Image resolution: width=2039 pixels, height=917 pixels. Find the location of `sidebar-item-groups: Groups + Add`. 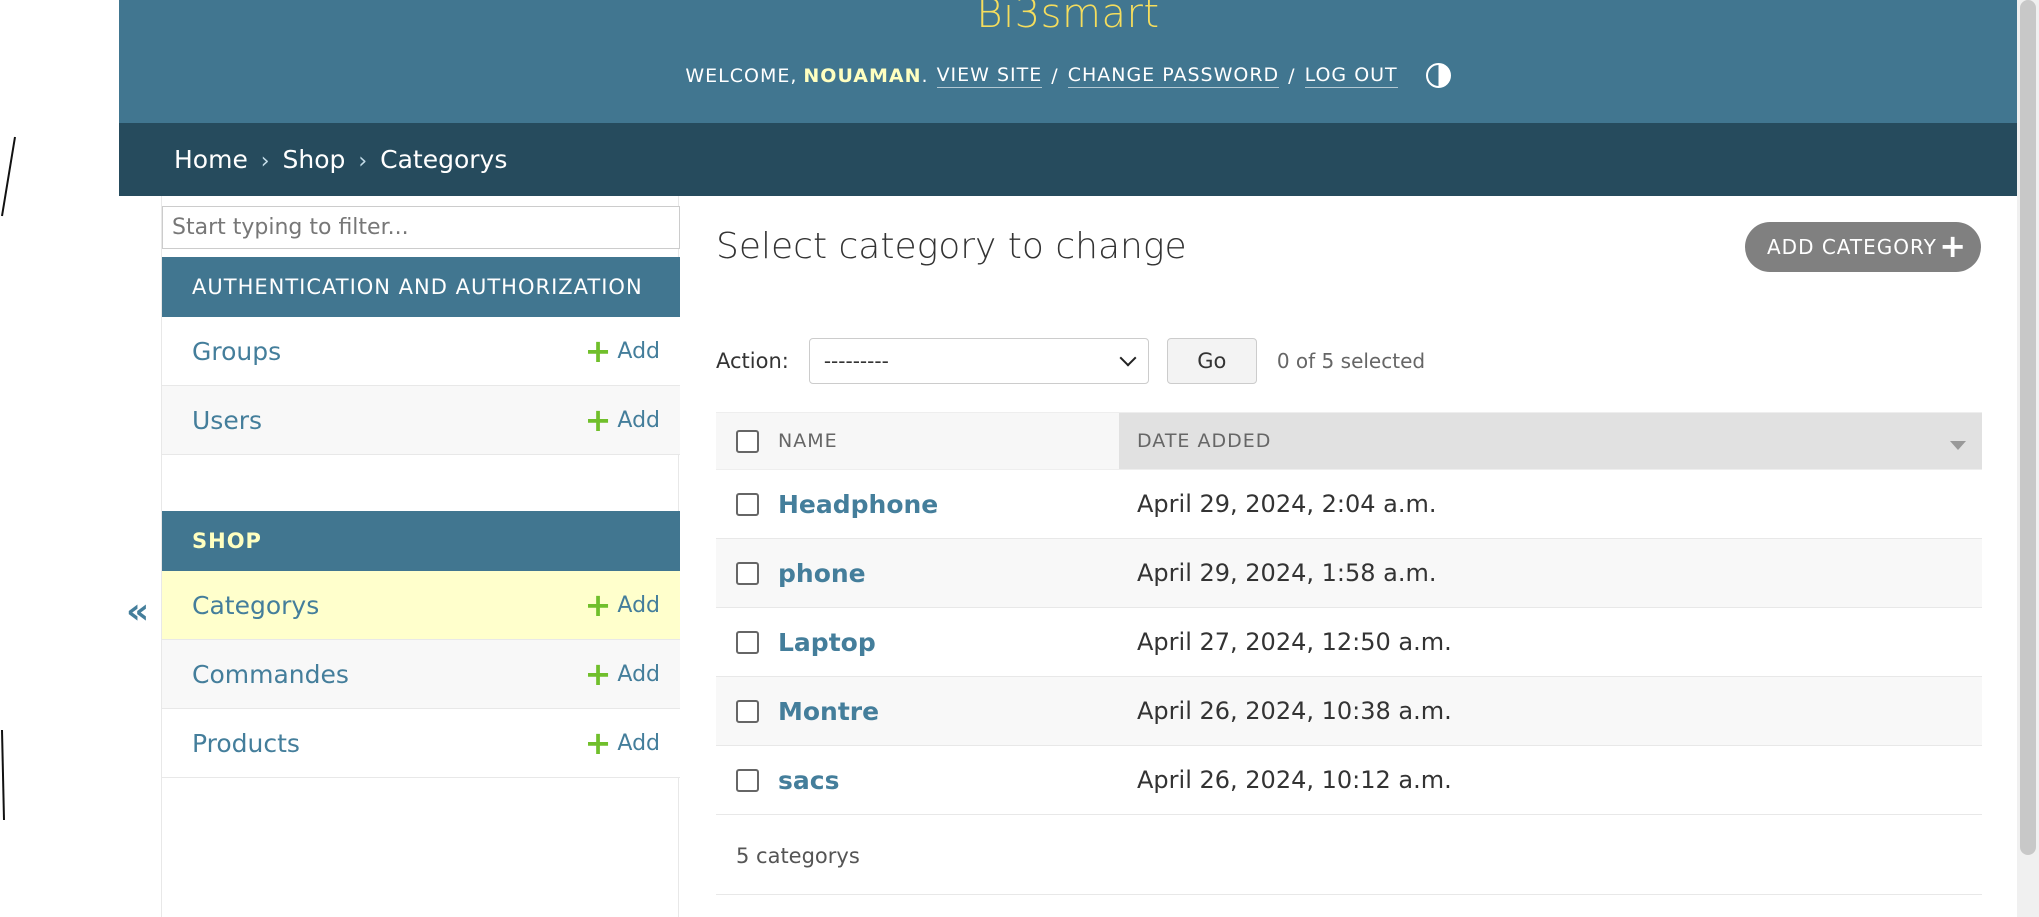

sidebar-item-groups: Groups + Add is located at coordinates (421, 351).